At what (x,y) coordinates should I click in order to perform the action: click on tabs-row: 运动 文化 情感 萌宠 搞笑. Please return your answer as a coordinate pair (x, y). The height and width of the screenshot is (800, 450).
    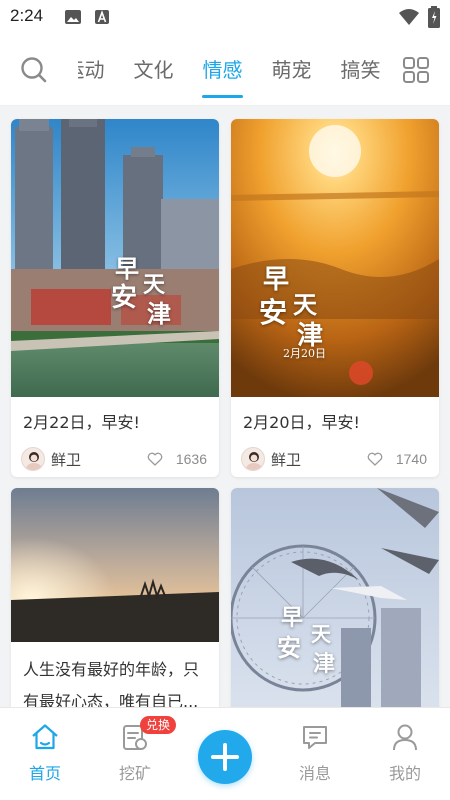
    Looking at the image, I should click on (229, 70).